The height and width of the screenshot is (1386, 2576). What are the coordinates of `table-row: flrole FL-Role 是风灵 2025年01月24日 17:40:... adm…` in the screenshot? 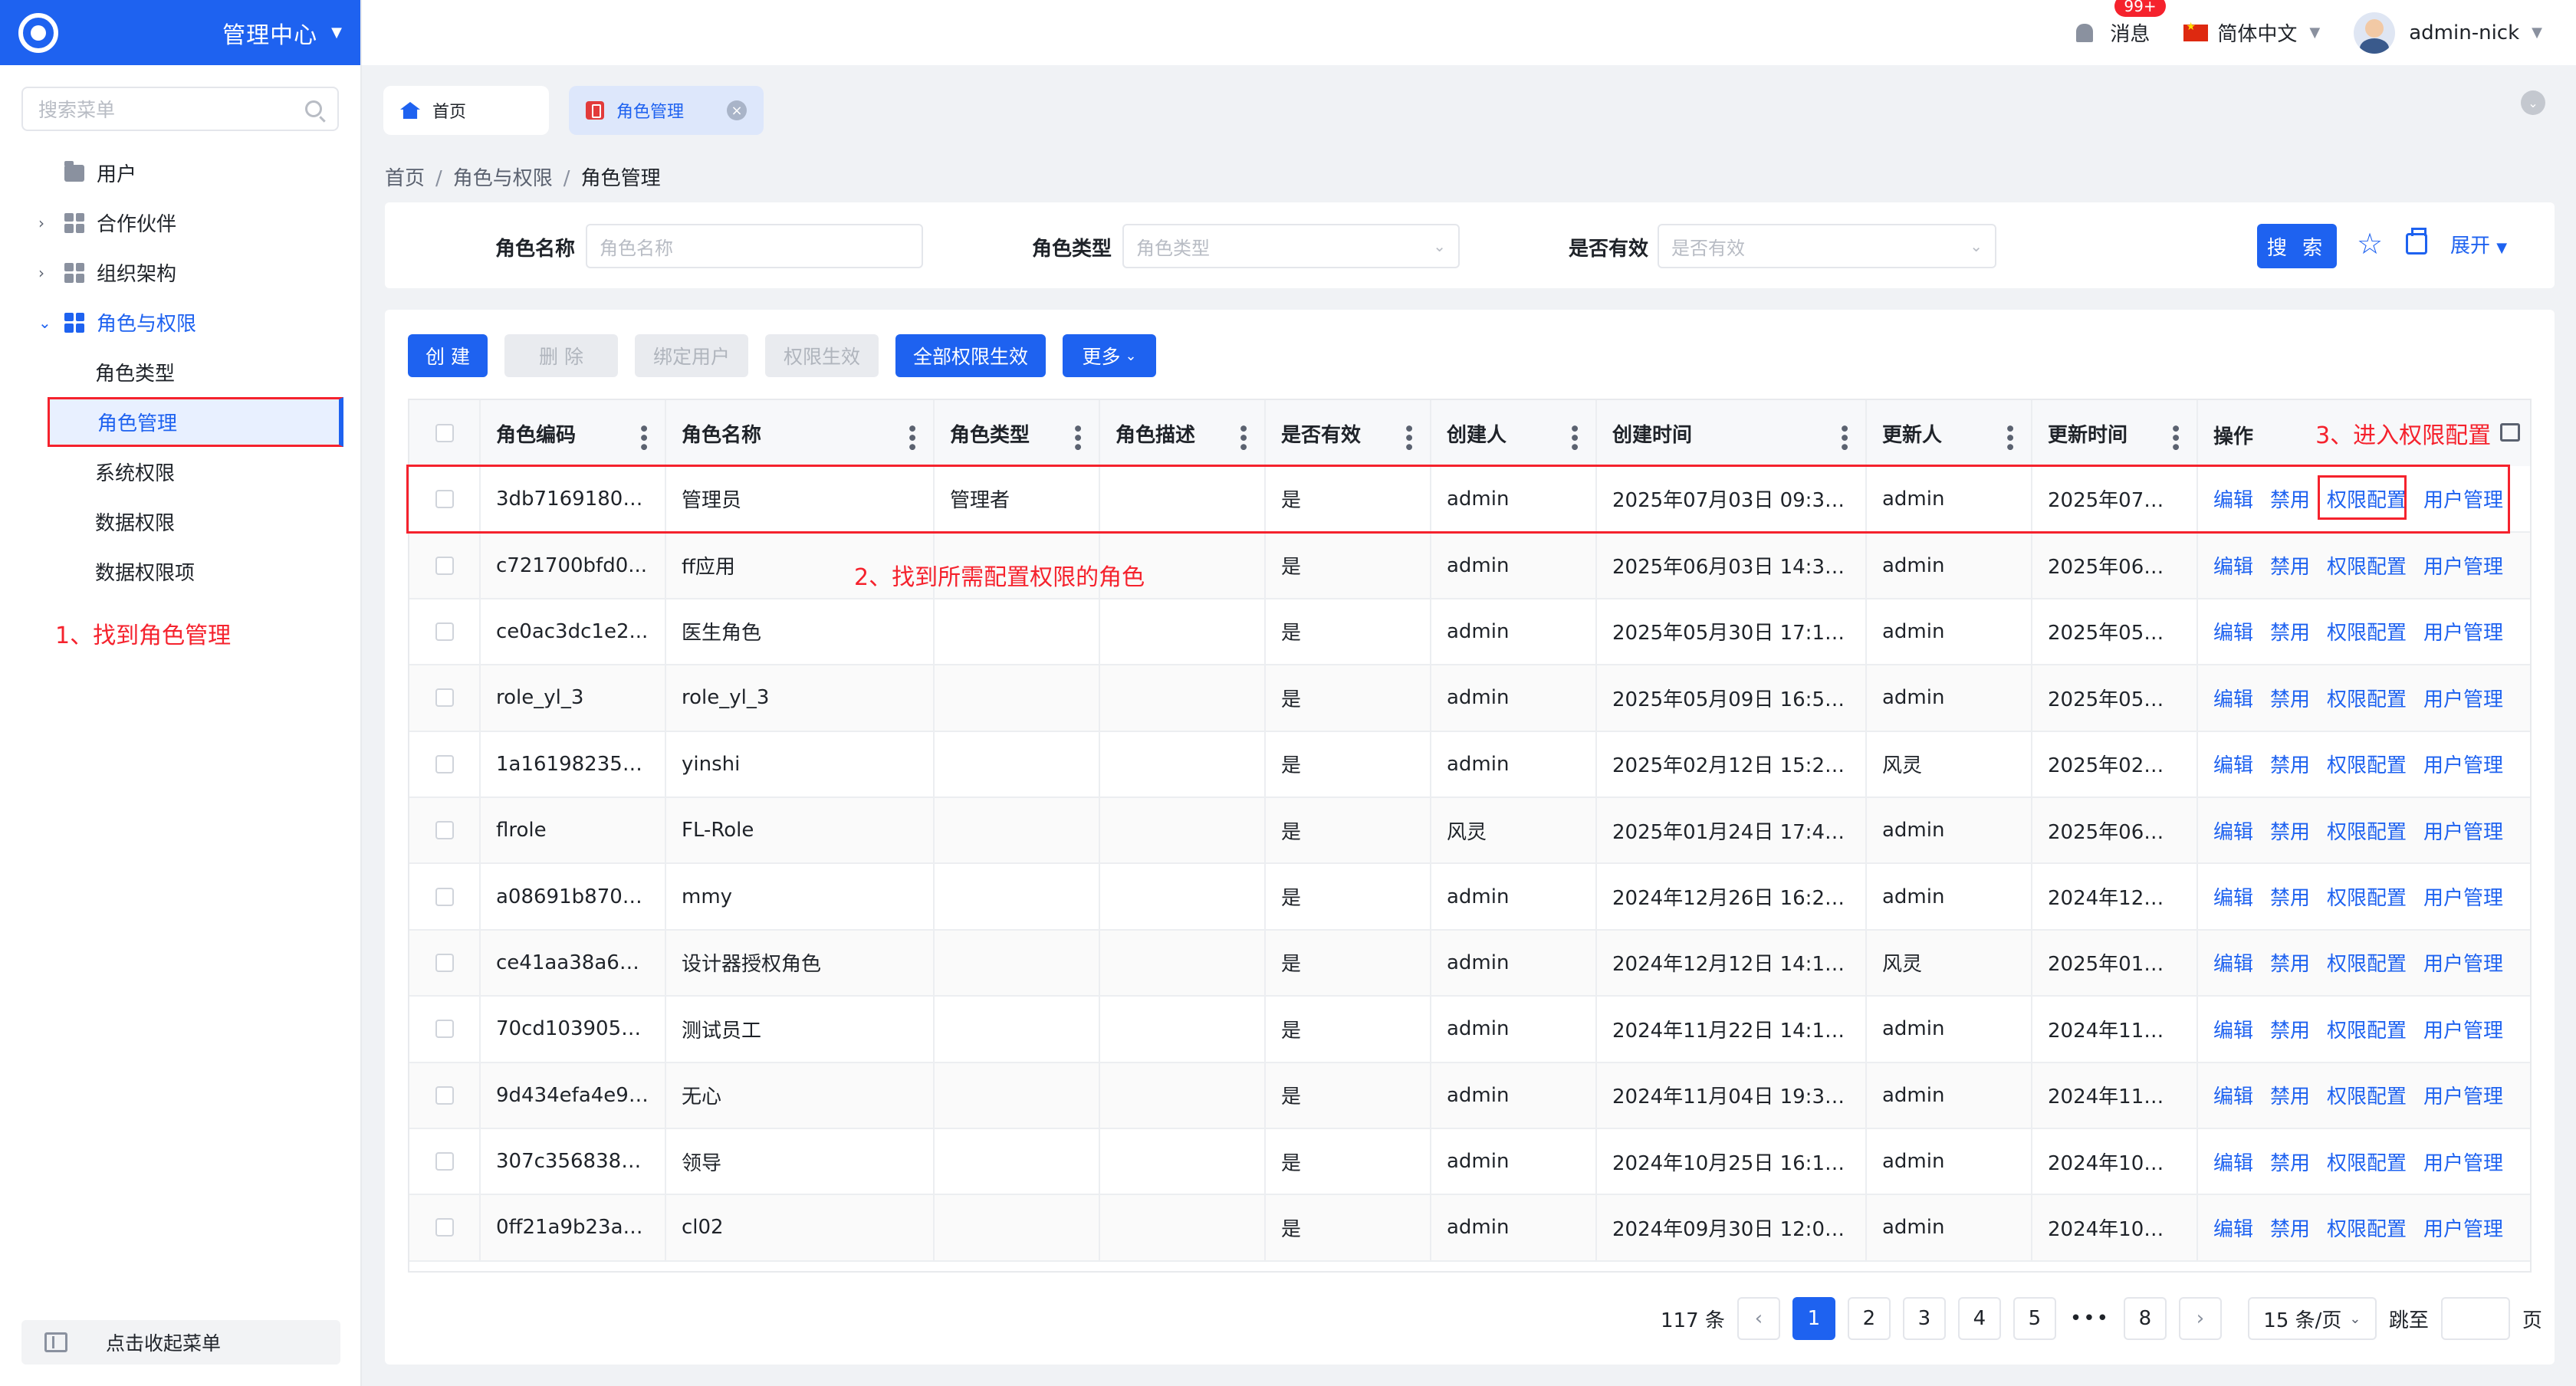 It's located at (1470, 831).